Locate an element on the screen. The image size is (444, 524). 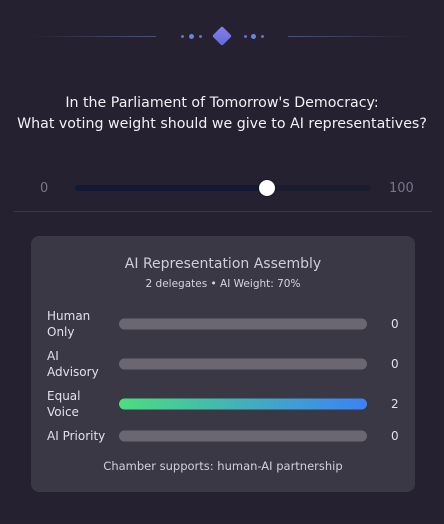
slider-max-label: 100 is located at coordinates (401, 188).